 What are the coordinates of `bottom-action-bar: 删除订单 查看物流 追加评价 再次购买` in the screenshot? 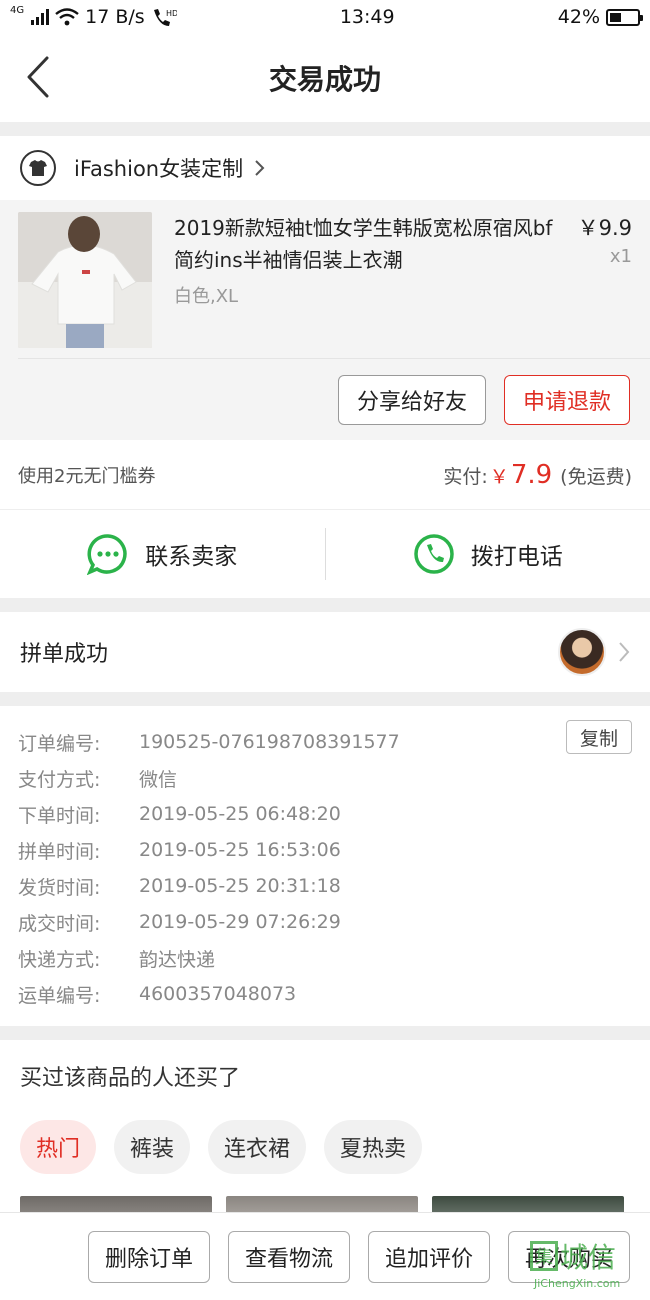 It's located at (325, 1256).